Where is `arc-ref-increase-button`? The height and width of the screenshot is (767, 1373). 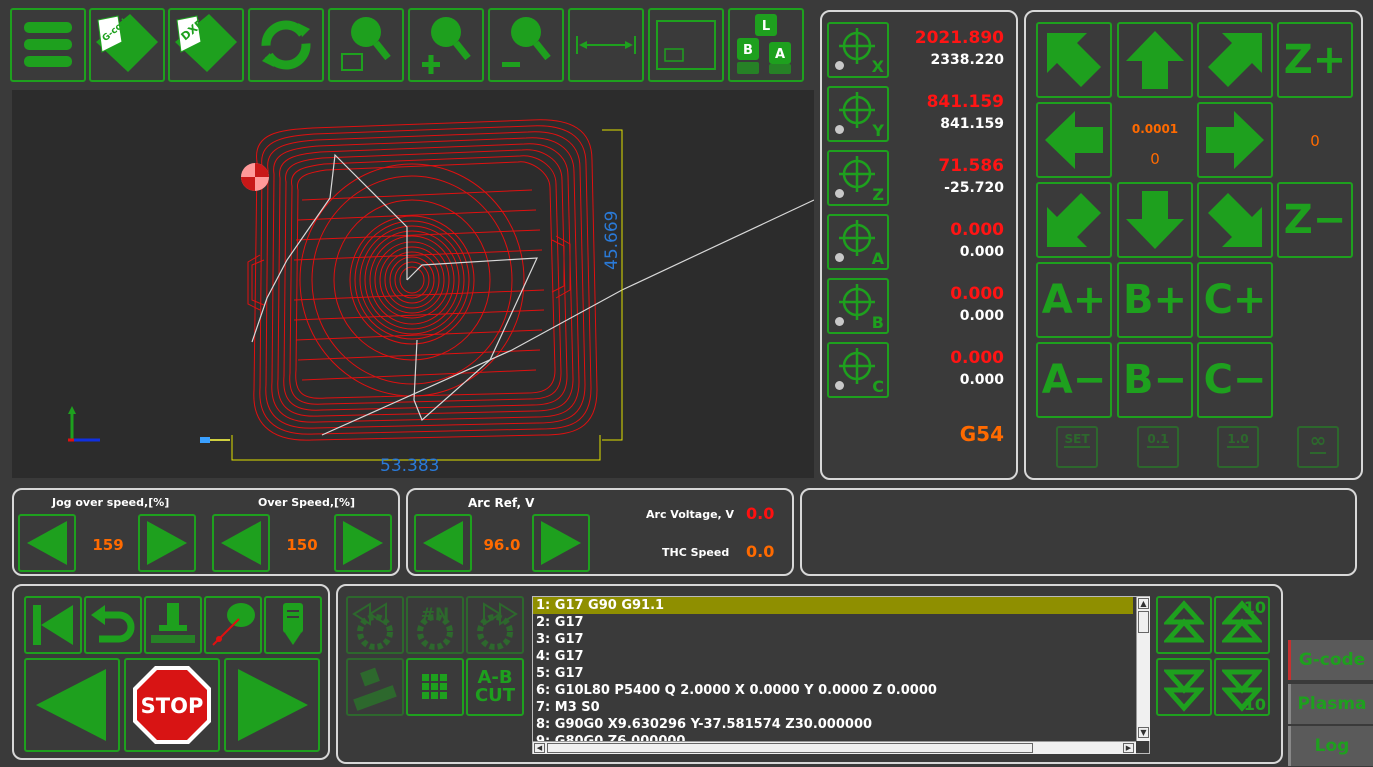
arc-ref-increase-button is located at coordinates (561, 543).